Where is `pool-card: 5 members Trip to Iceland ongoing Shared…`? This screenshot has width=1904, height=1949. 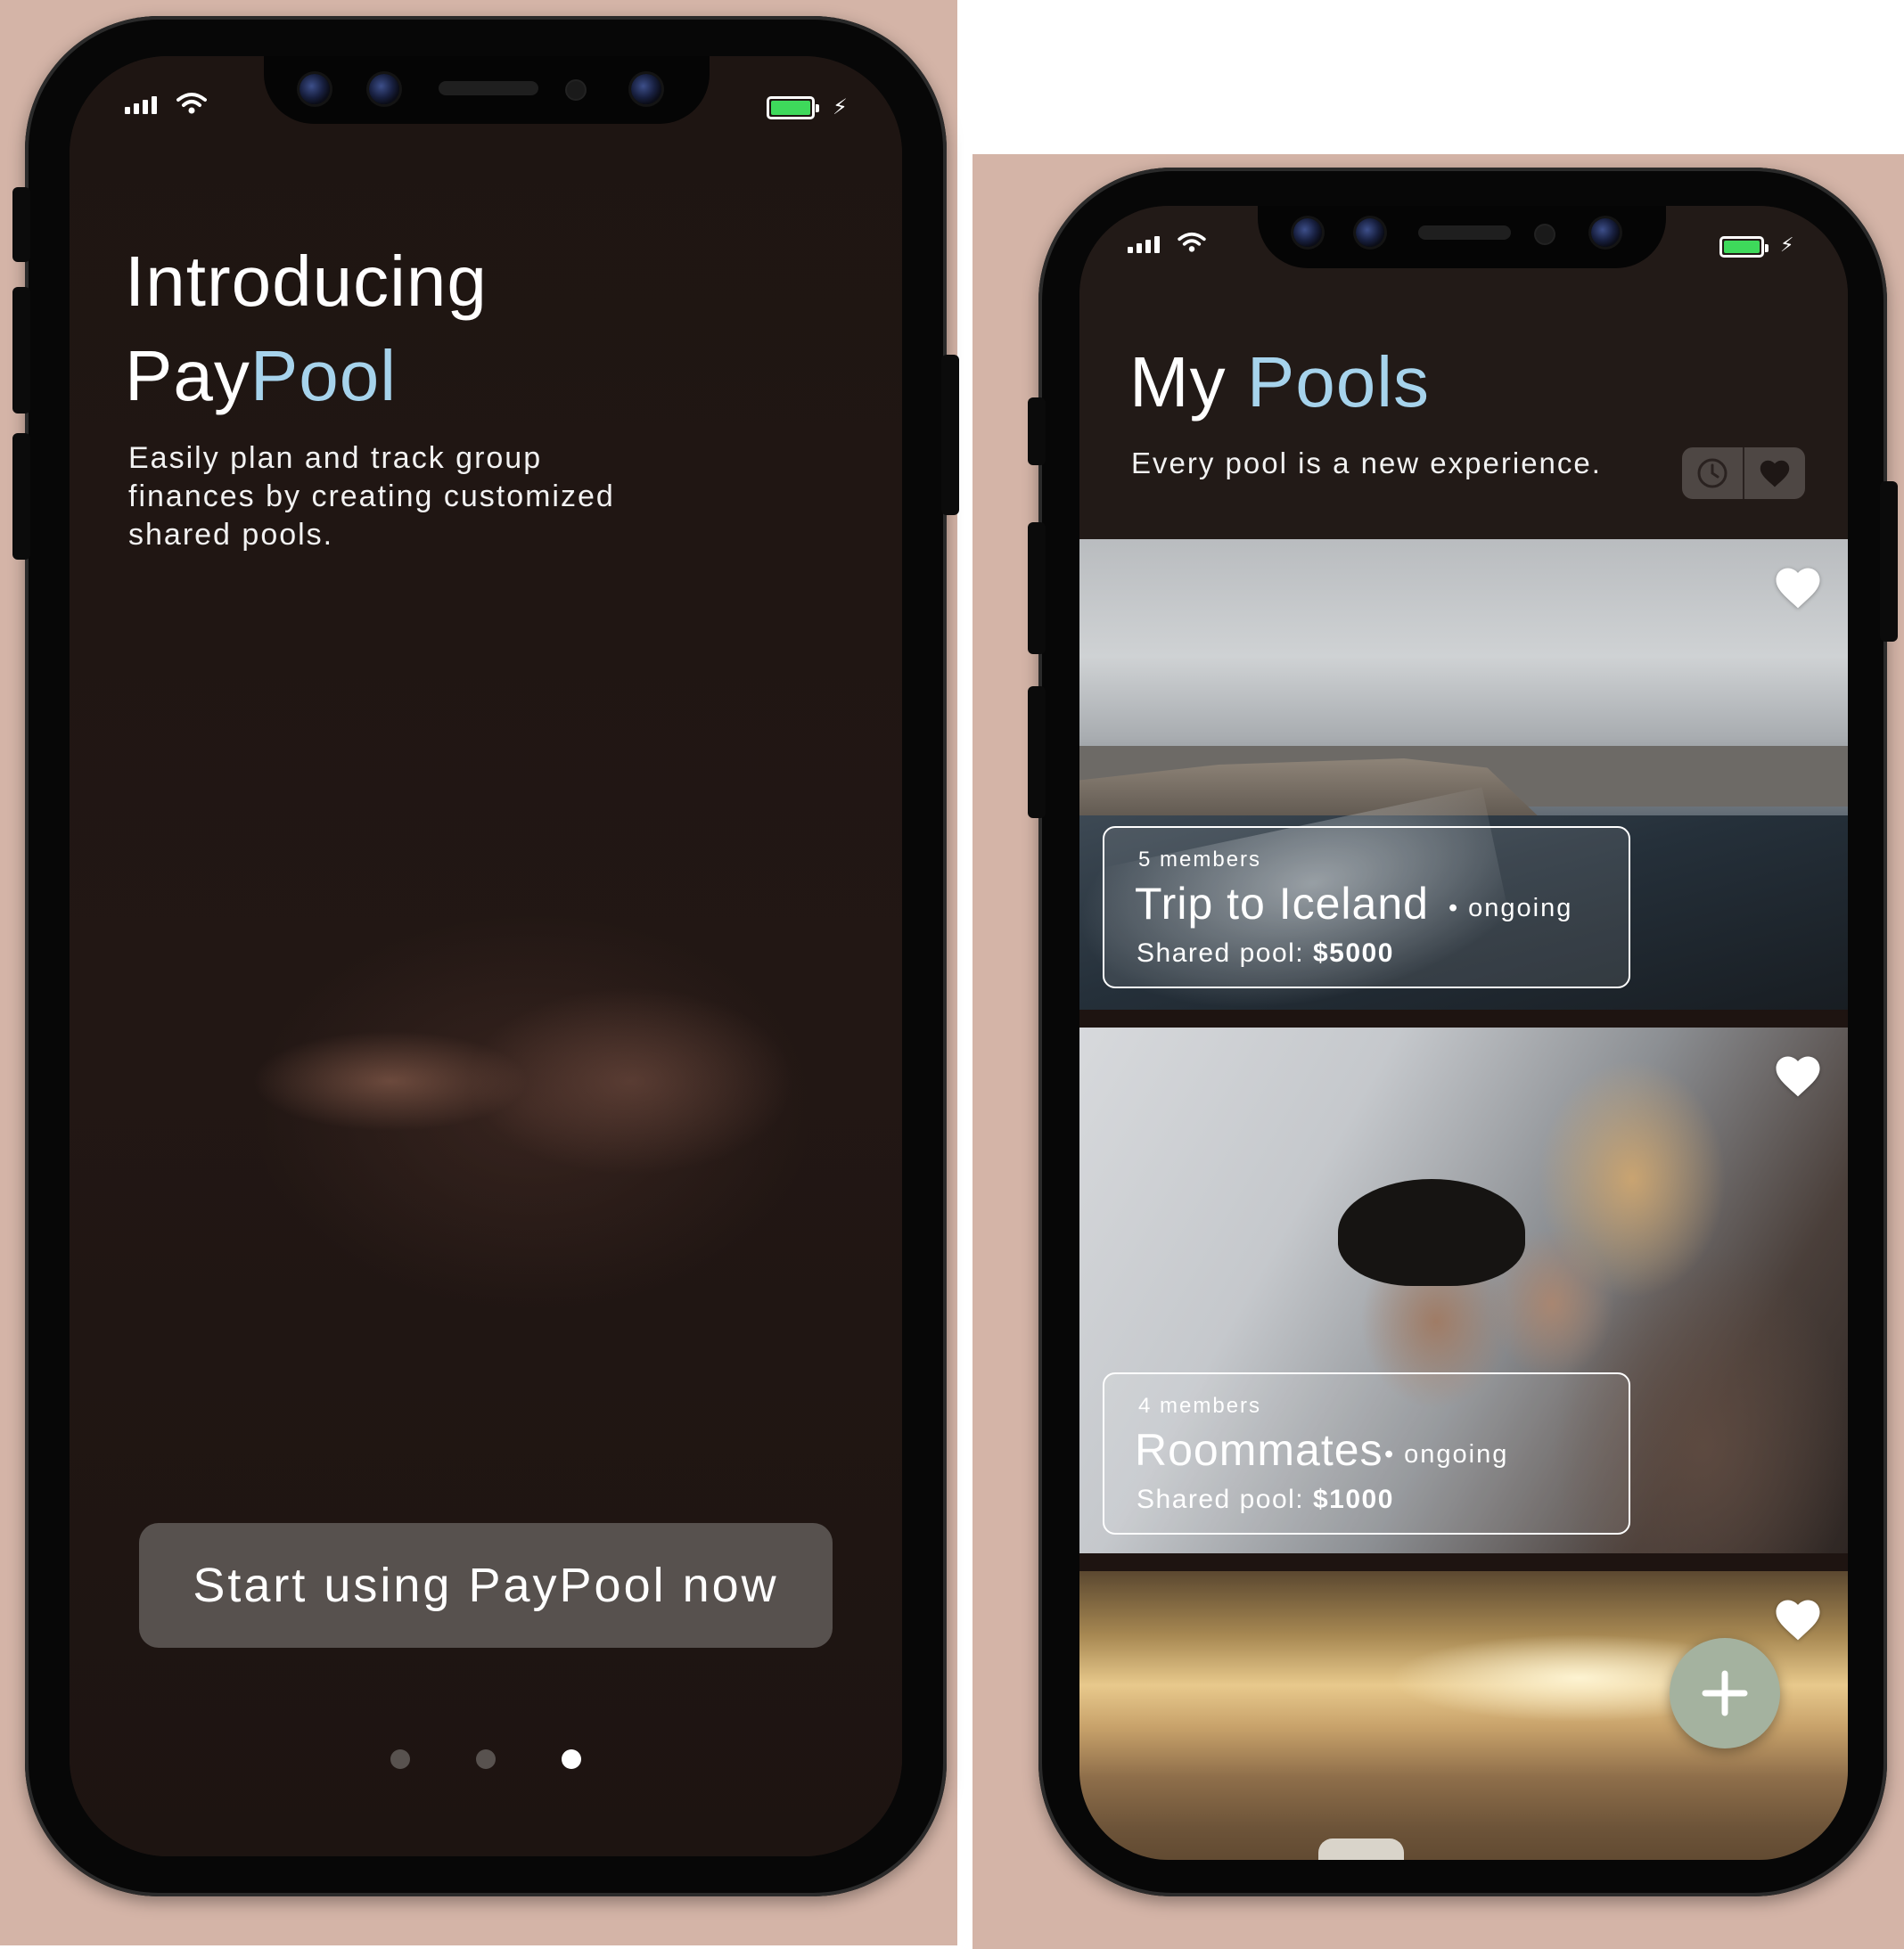
pool-card: 5 members Trip to Iceland ongoing Shared… is located at coordinates (1463, 774).